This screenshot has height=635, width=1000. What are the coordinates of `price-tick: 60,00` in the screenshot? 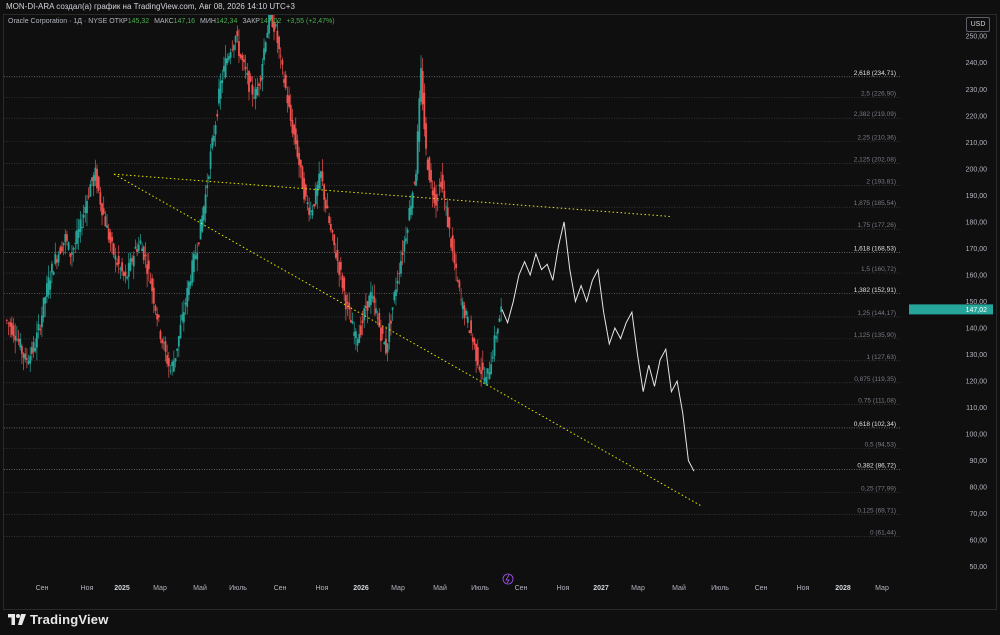 It's located at (978, 541).